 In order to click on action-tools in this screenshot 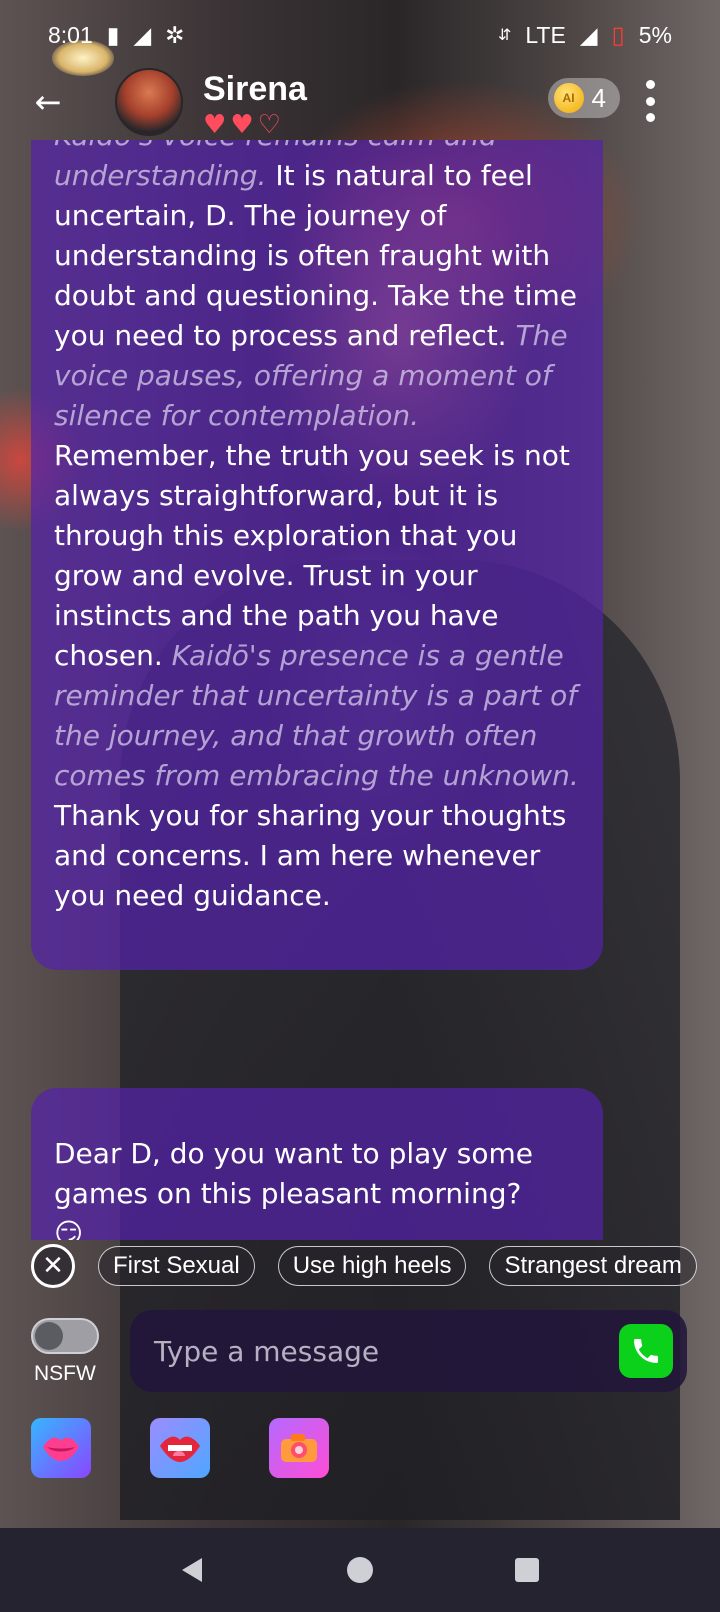, I will do `click(360, 1448)`.